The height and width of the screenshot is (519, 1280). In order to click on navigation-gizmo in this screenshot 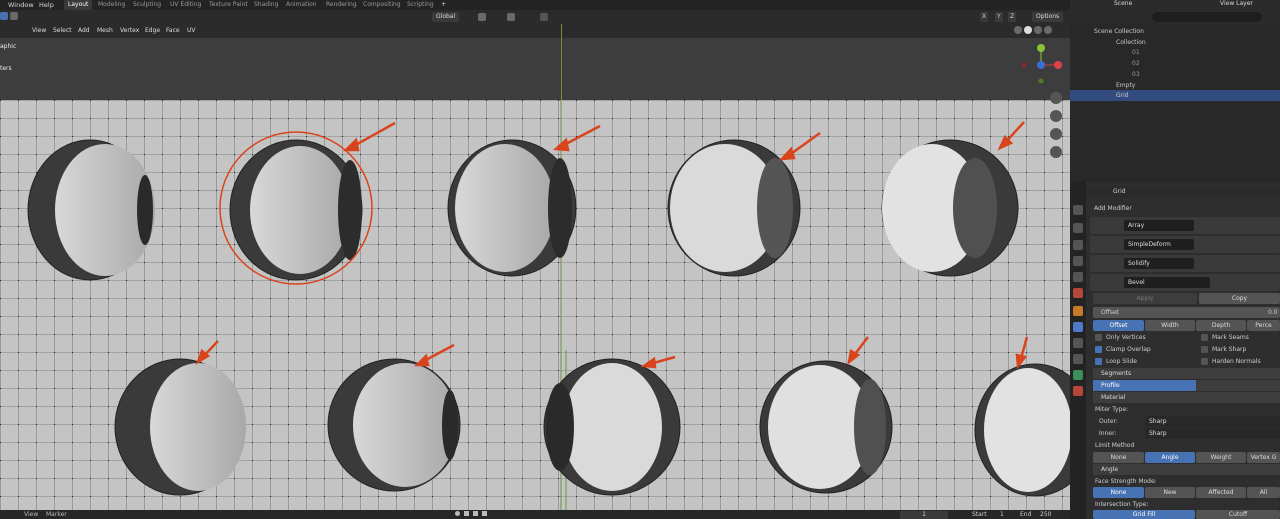, I will do `click(1041, 65)`.